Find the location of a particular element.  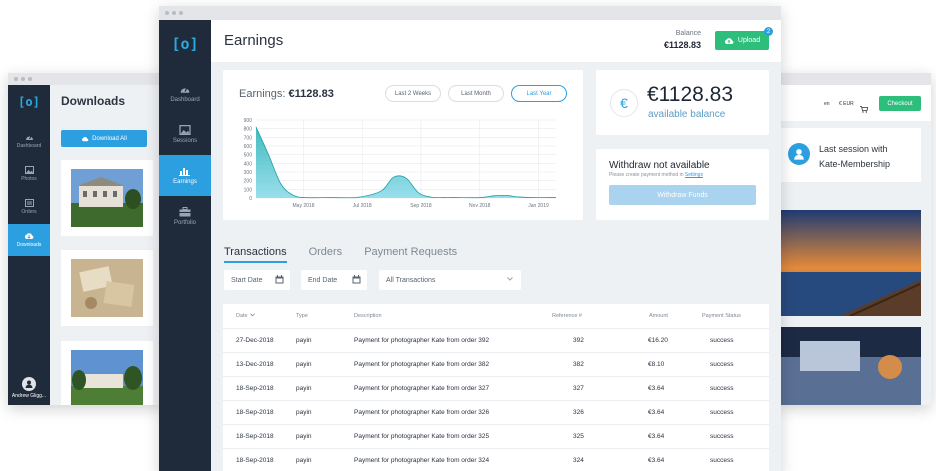

start-date-placeholder: Start Date is located at coordinates (247, 280).